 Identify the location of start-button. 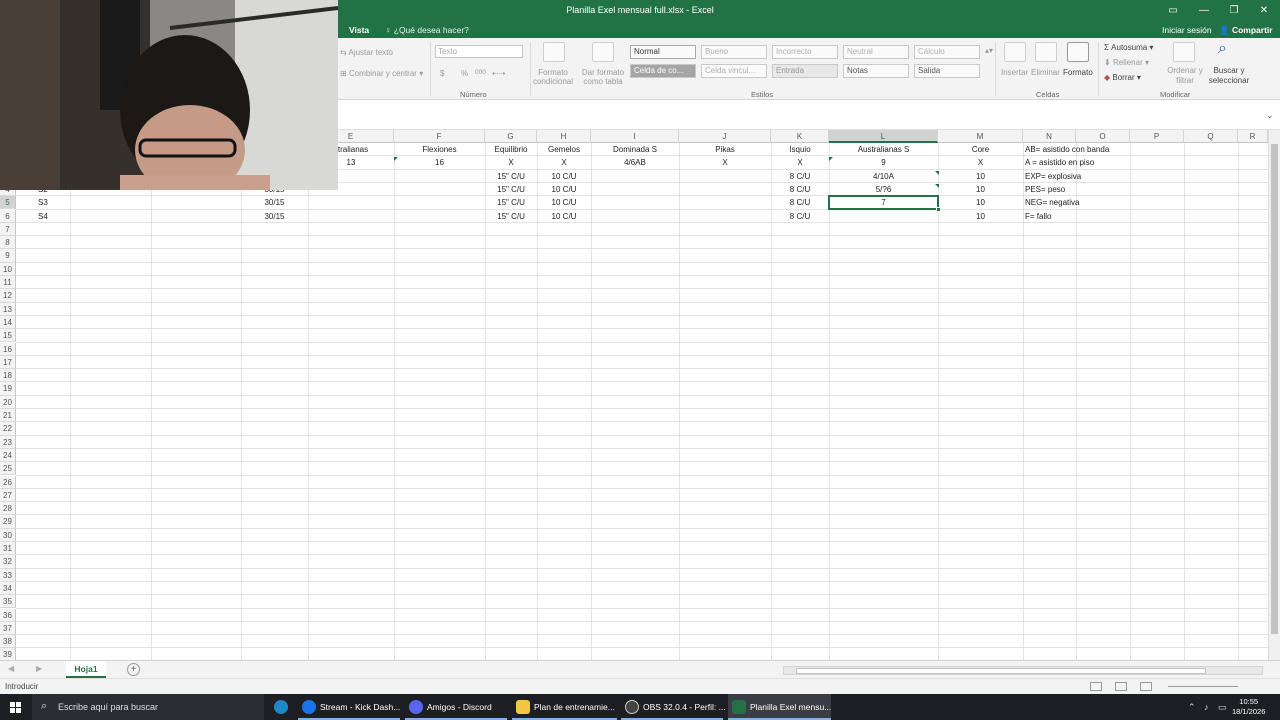
(16, 707).